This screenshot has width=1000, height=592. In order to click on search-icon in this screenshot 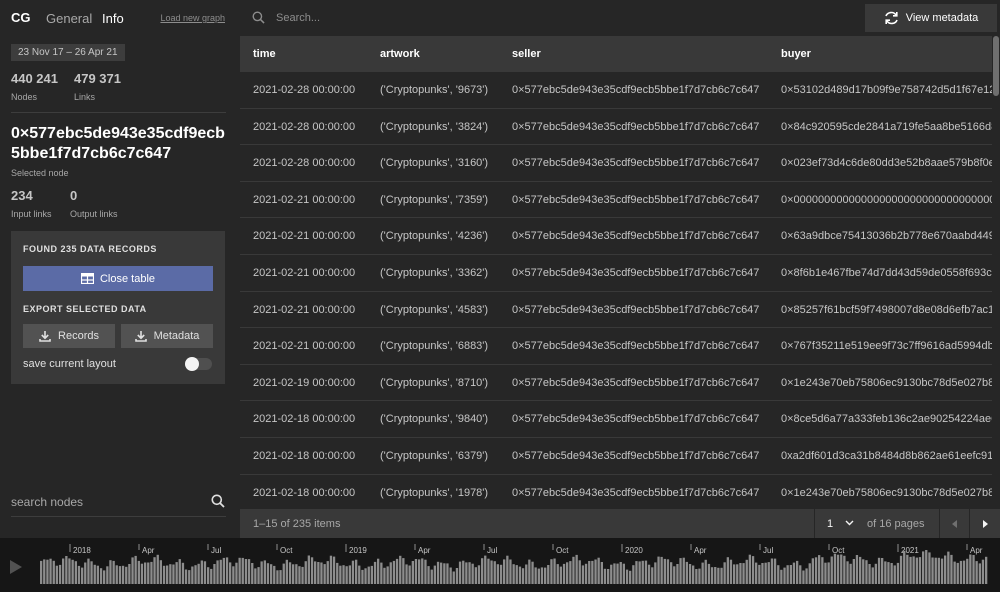, I will do `click(218, 501)`.